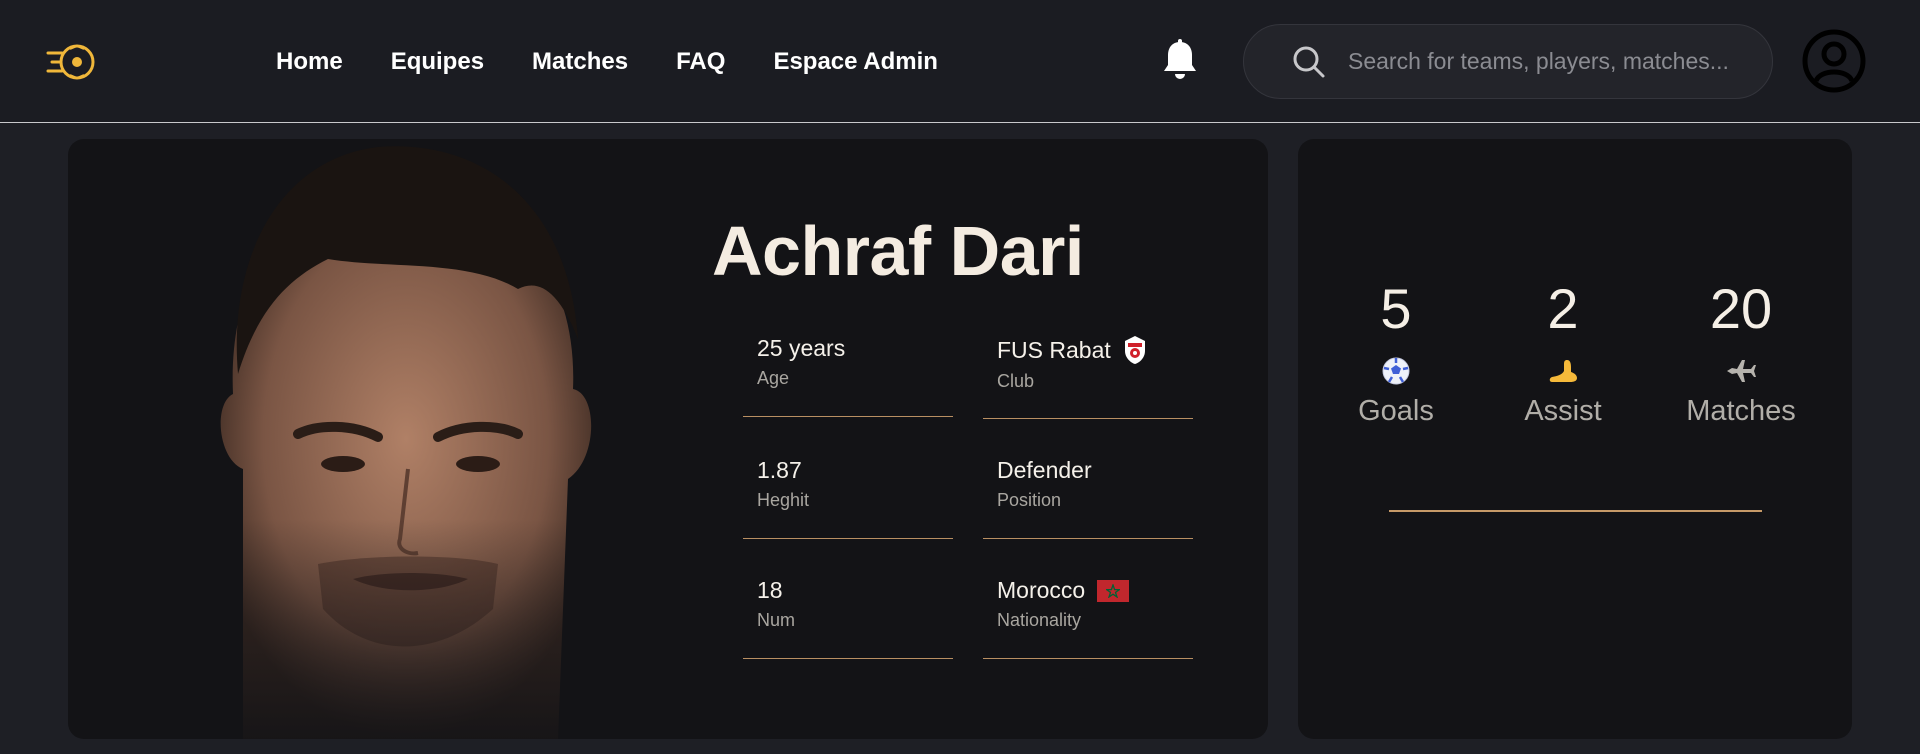 The image size is (1920, 754). What do you see at coordinates (1309, 62) in the screenshot?
I see `search-icon` at bounding box center [1309, 62].